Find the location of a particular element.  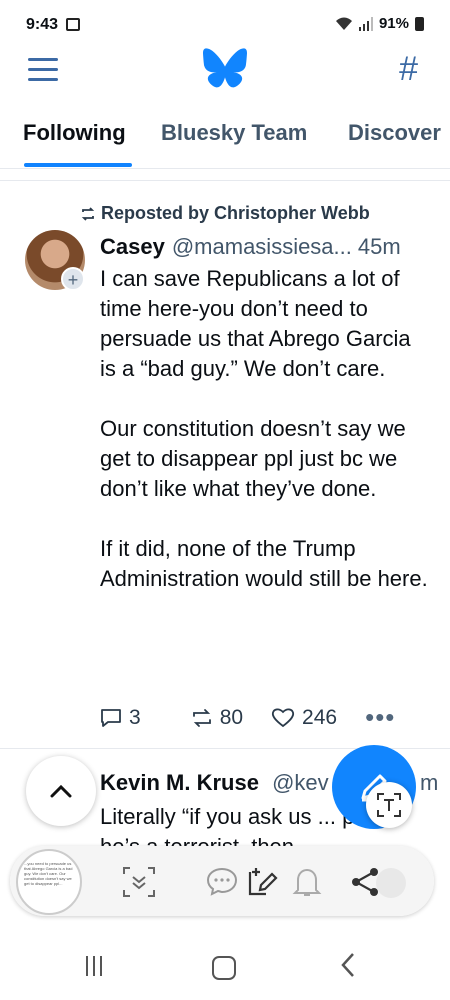

home-button is located at coordinates (224, 968).